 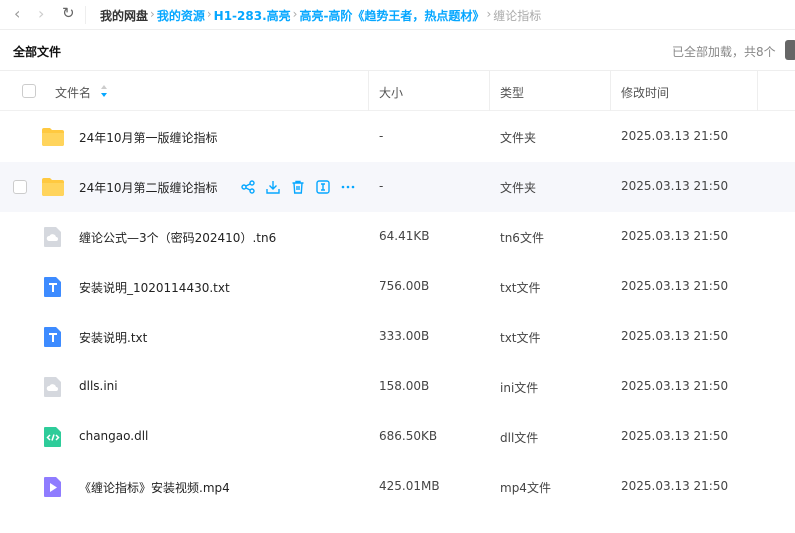 What do you see at coordinates (154, 487) in the screenshot?
I see `file-name: 《缠论指标》安装视频.mp4` at bounding box center [154, 487].